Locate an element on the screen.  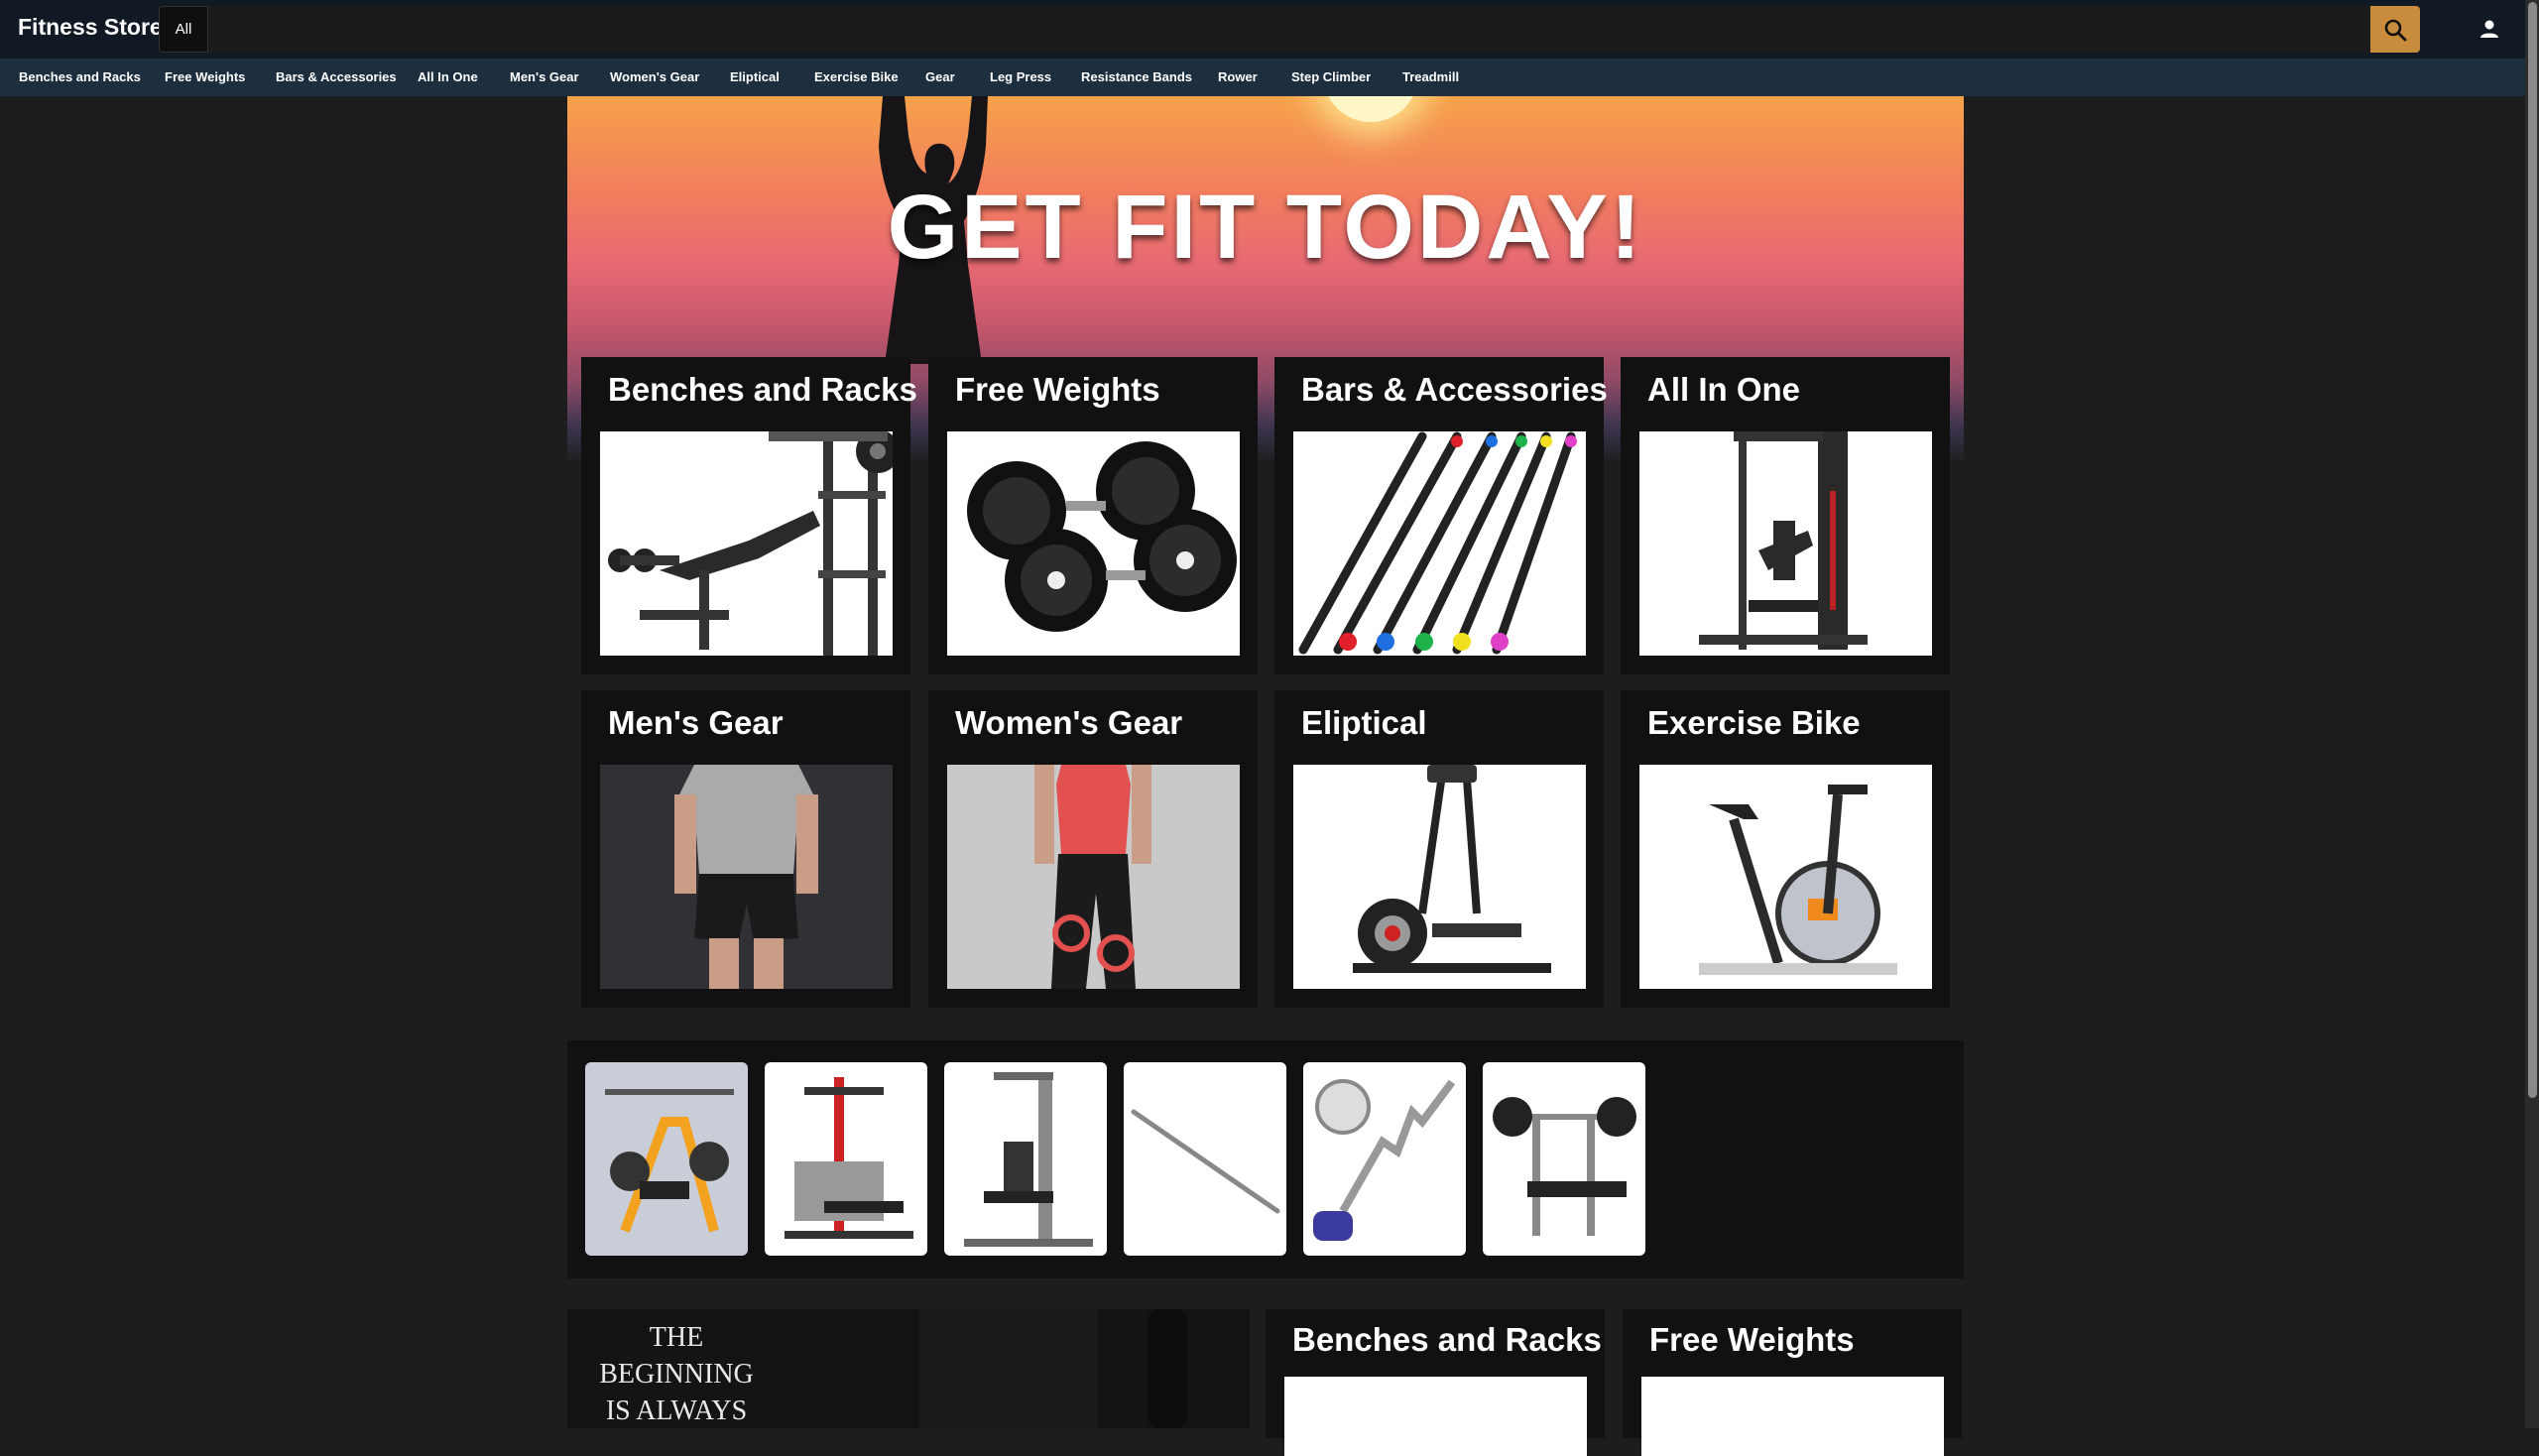
nav-all-in-one: All In One is located at coordinates (448, 76).